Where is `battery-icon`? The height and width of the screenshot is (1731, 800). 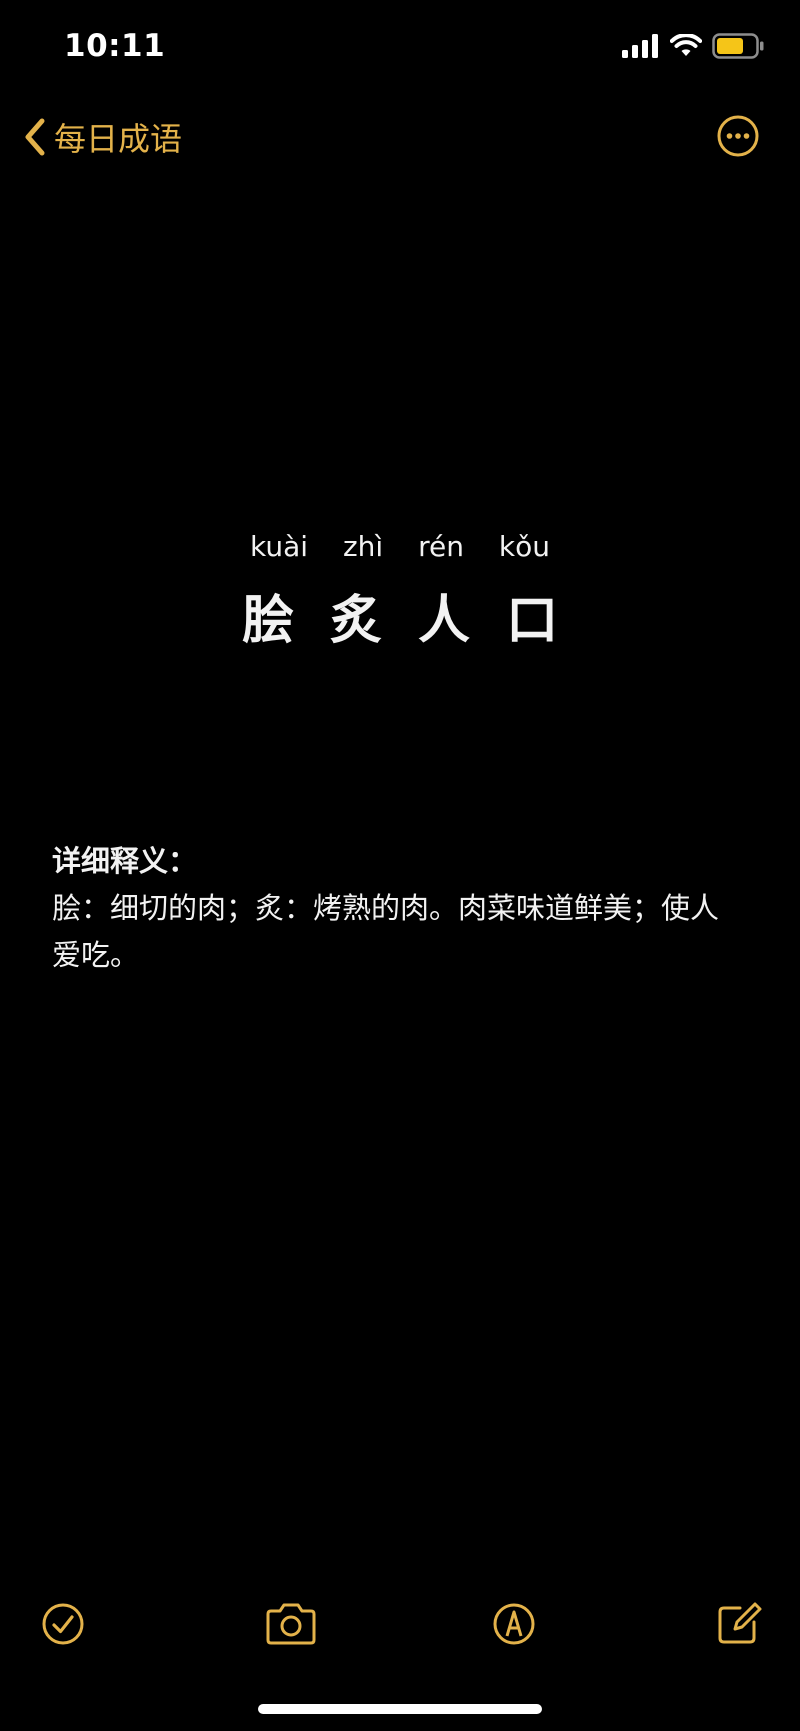 battery-icon is located at coordinates (738, 46).